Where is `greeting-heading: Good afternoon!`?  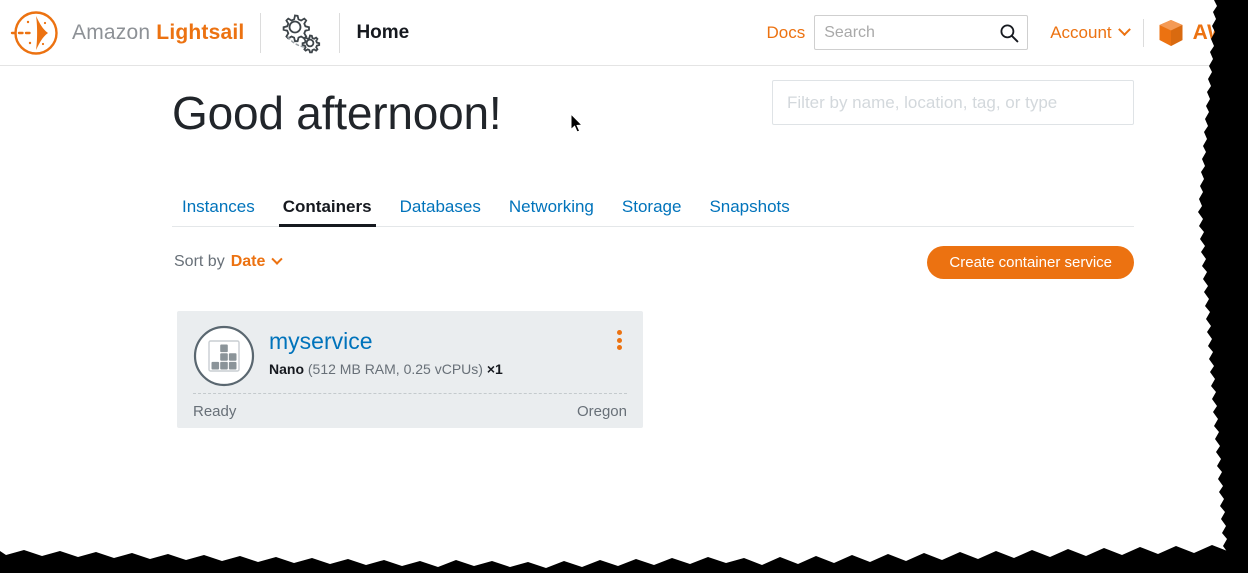 greeting-heading: Good afternoon! is located at coordinates (337, 113).